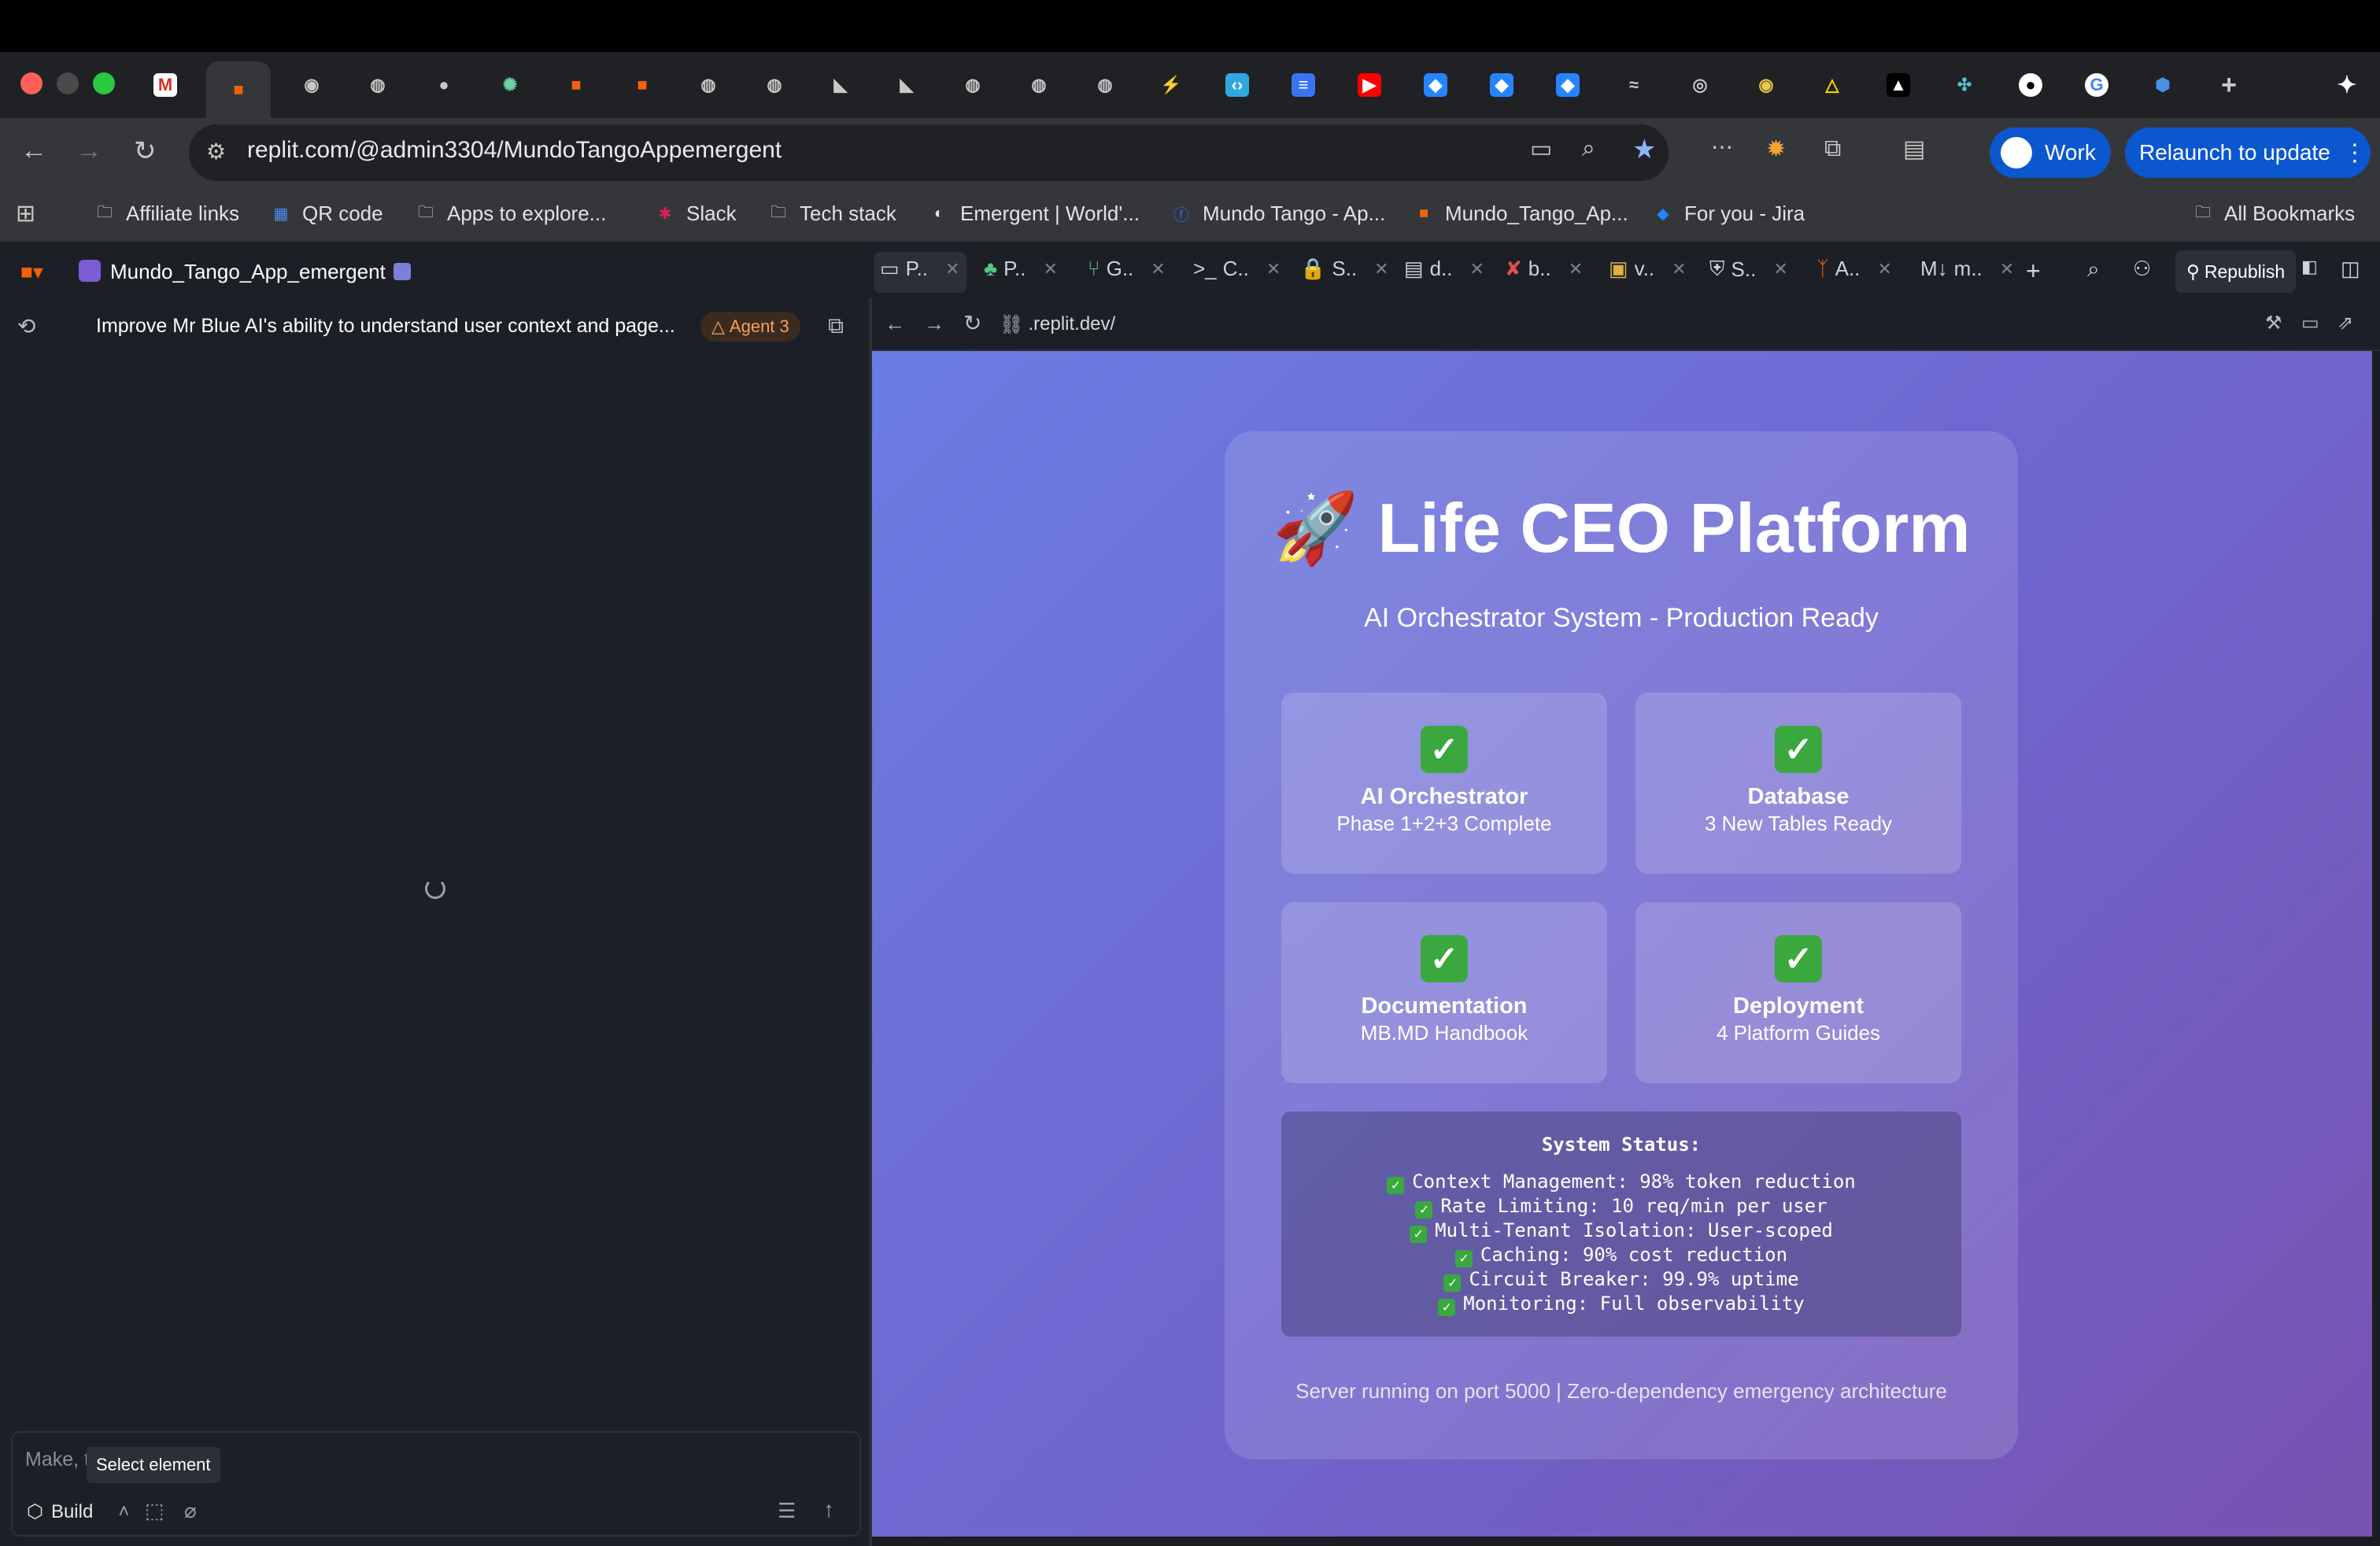  Describe the element at coordinates (2345, 323) in the screenshot. I see `open-new-tab-icon: ⇗` at that location.